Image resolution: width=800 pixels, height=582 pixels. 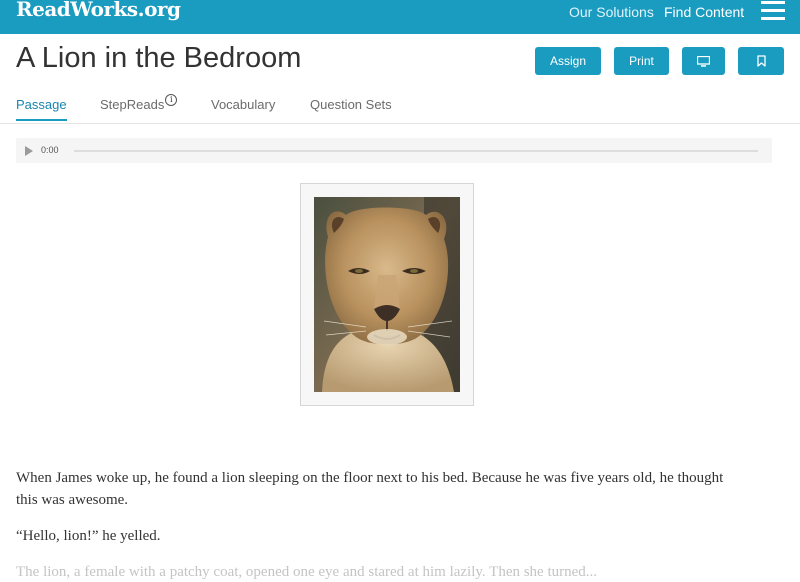 What do you see at coordinates (704, 12) in the screenshot?
I see `nav-link-find-content: Find Content` at bounding box center [704, 12].